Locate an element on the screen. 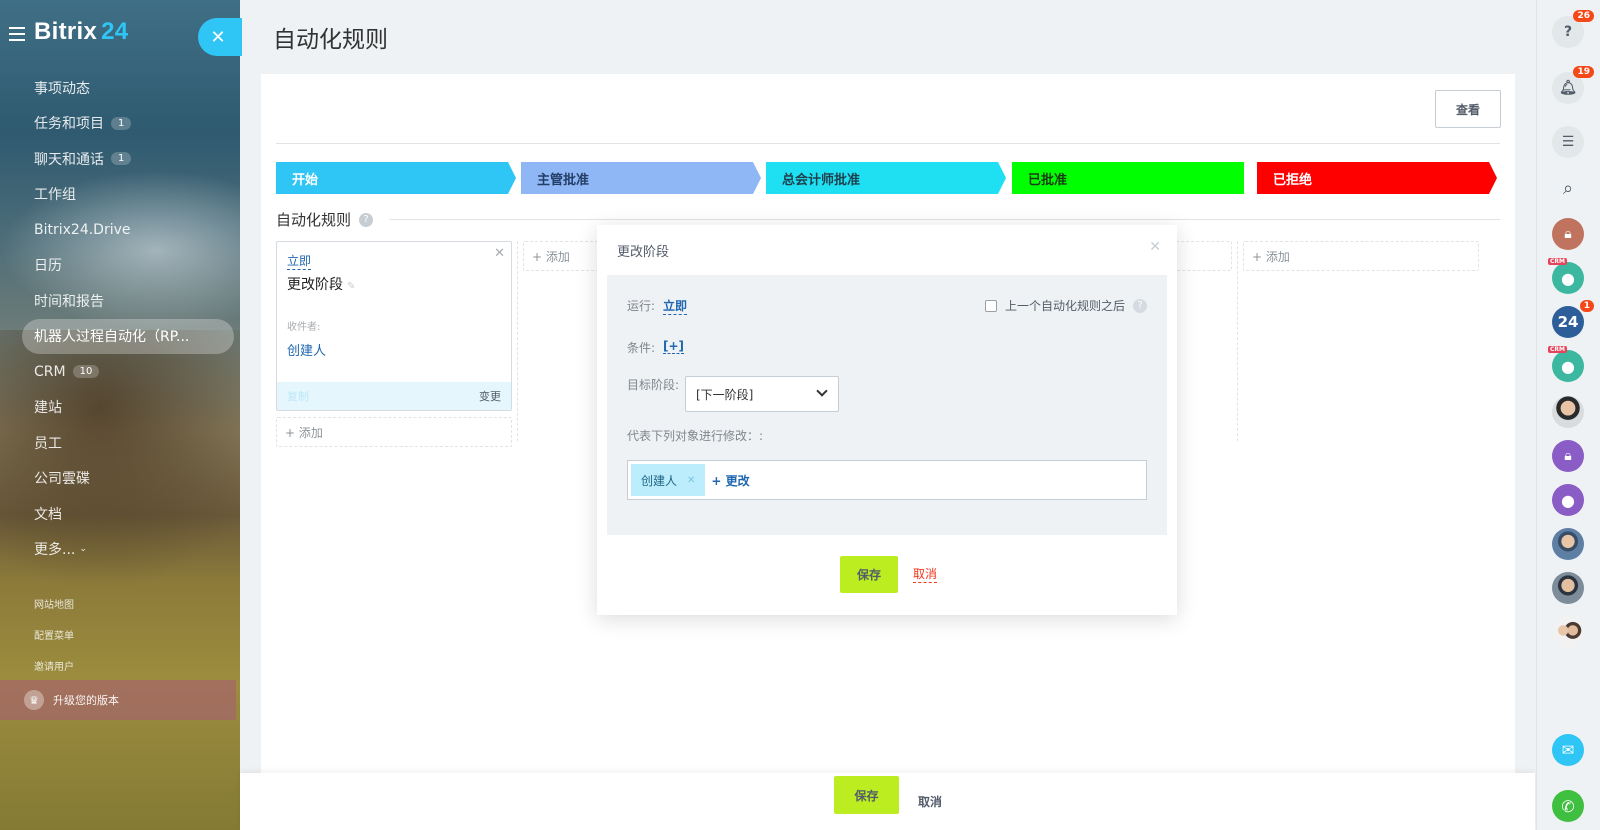 The width and height of the screenshot is (1600, 830). counter-badge: 10 is located at coordinates (86, 372).